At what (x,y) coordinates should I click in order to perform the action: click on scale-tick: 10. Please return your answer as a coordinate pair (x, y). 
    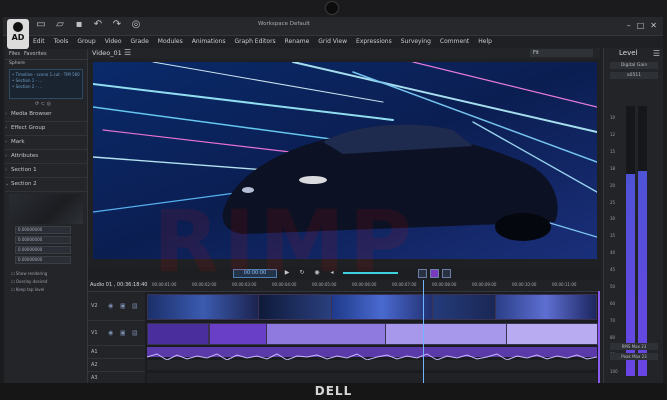
    Looking at the image, I should click on (613, 117).